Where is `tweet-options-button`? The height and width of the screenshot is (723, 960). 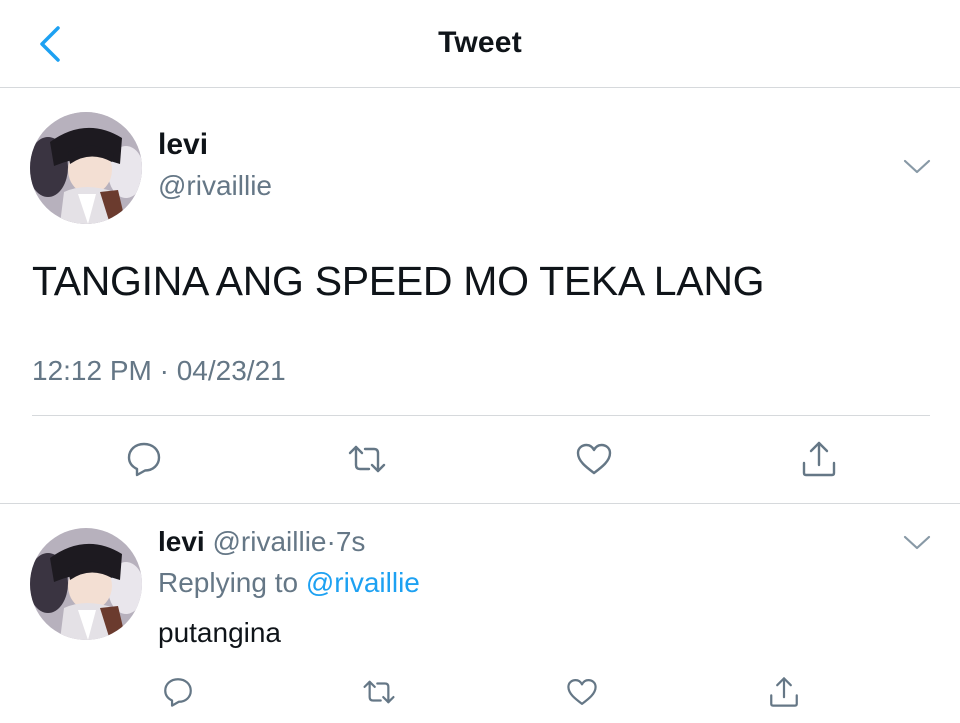
tweet-options-button is located at coordinates (917, 167).